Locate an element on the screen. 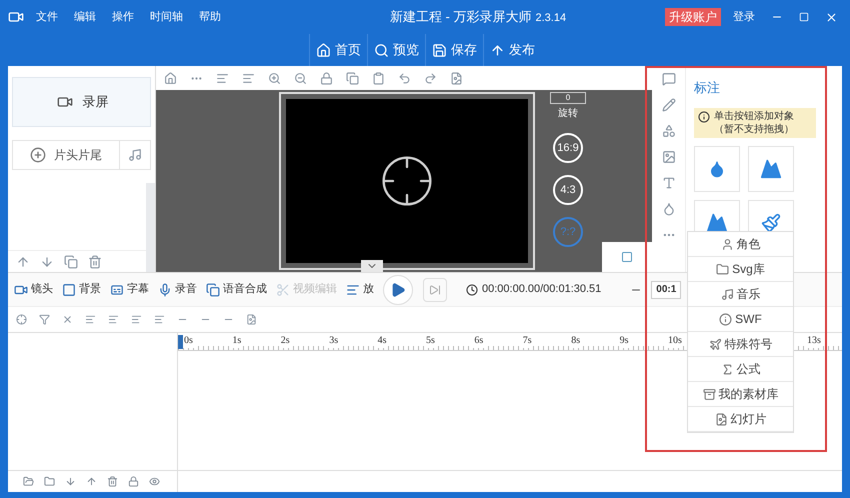 This screenshot has height=498, width=850. zoom-out-icon is located at coordinates (300, 78).